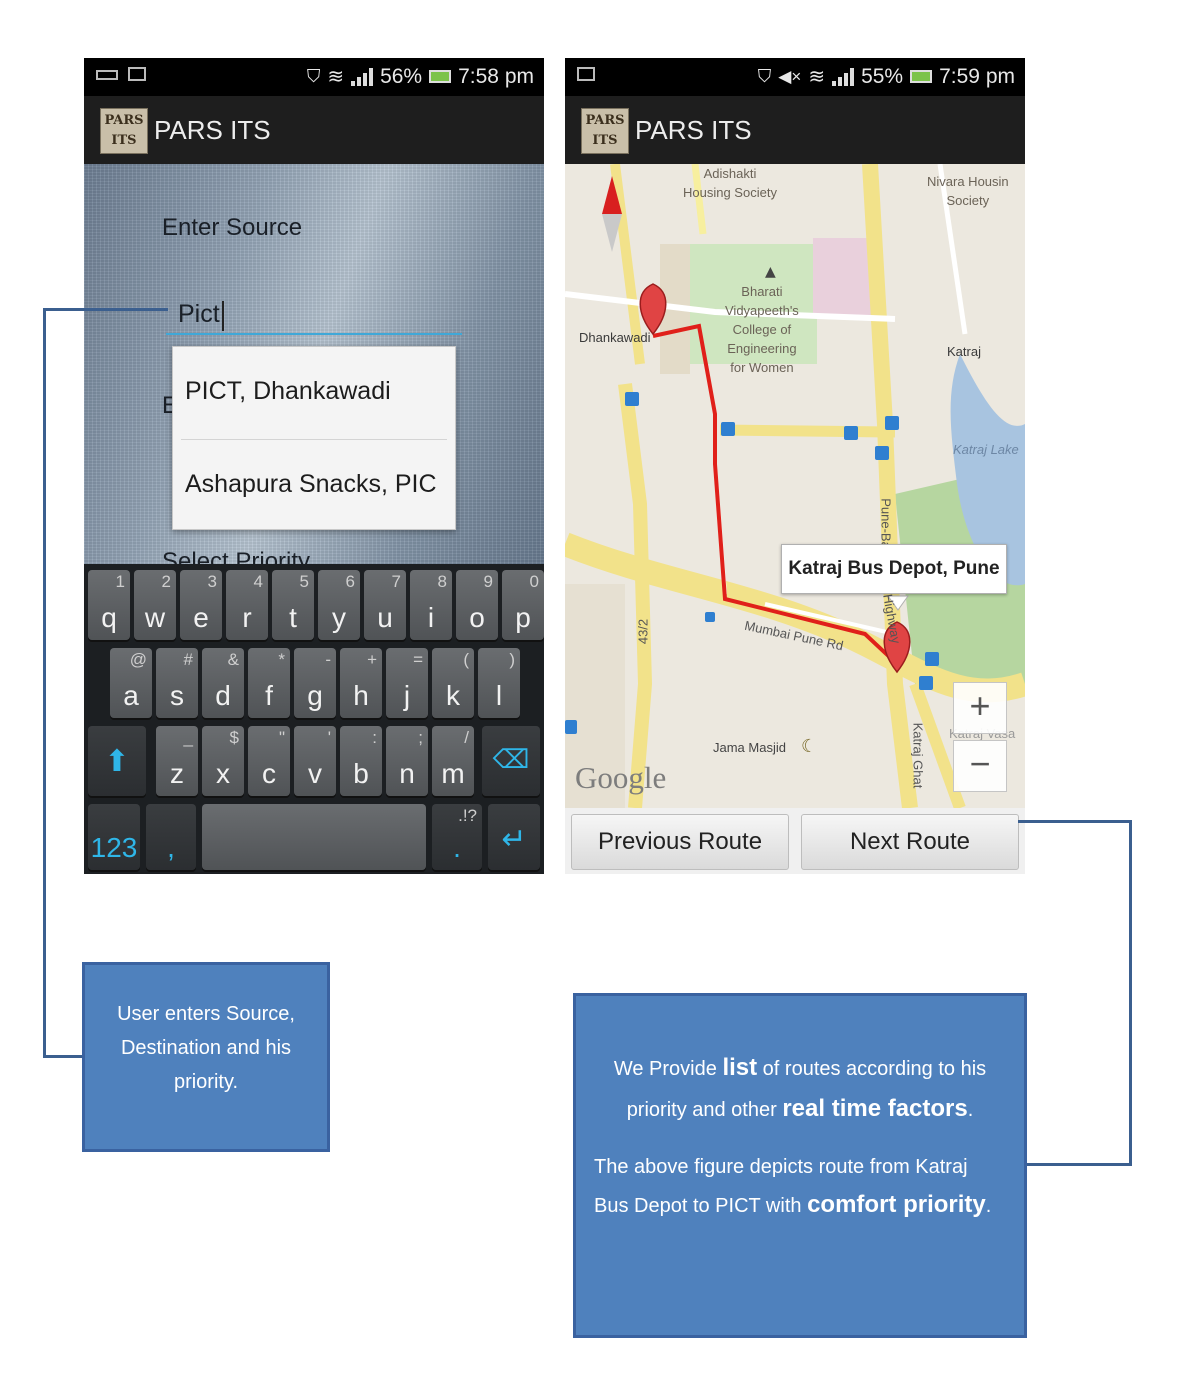  What do you see at coordinates (293, 605) in the screenshot?
I see `key-t: t5` at bounding box center [293, 605].